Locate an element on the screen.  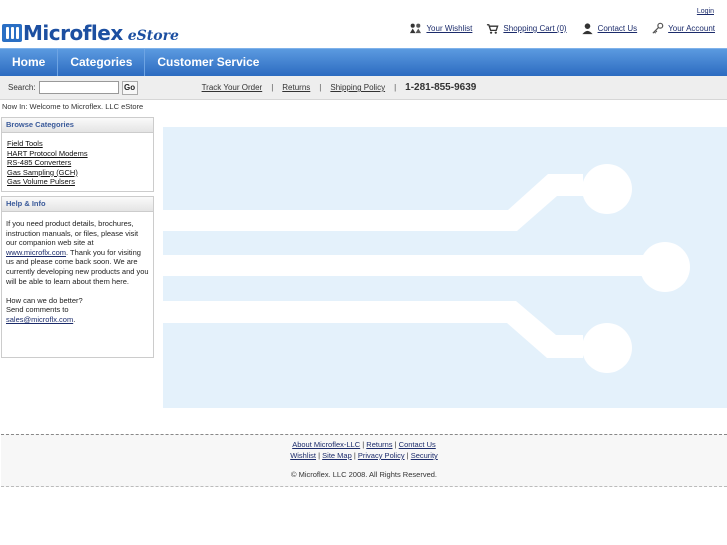
nav-home: Home is located at coordinates (29, 63).